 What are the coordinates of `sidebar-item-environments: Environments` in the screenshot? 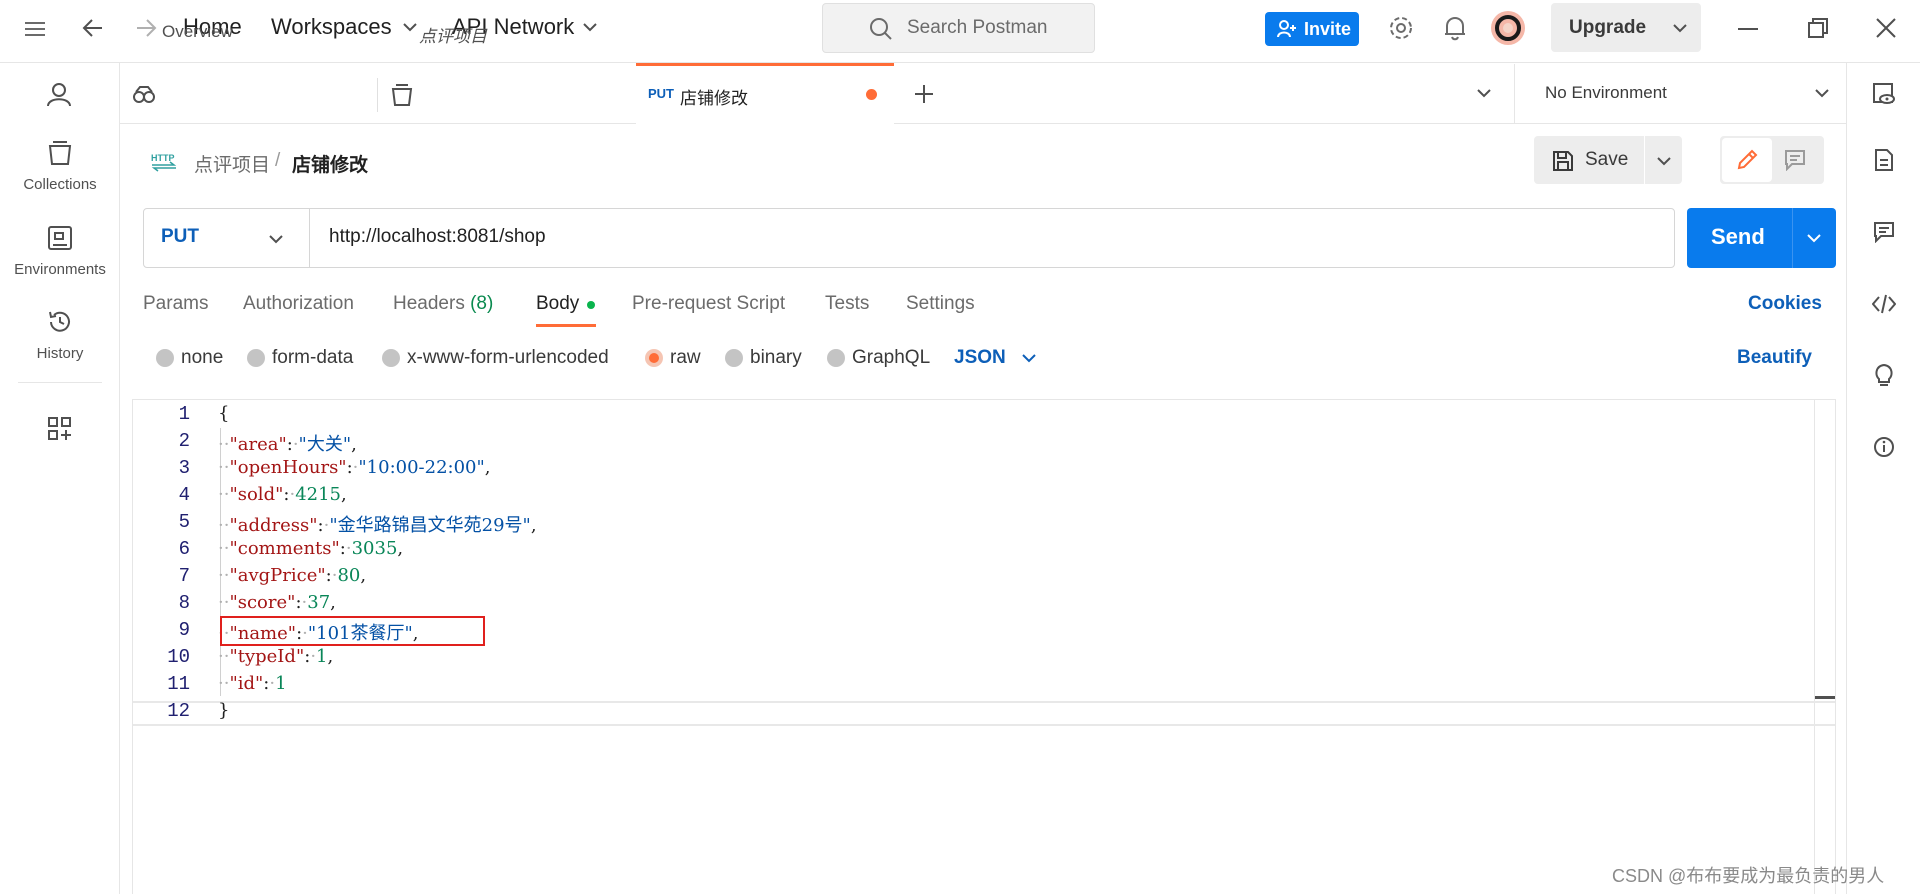 It's located at (60, 251).